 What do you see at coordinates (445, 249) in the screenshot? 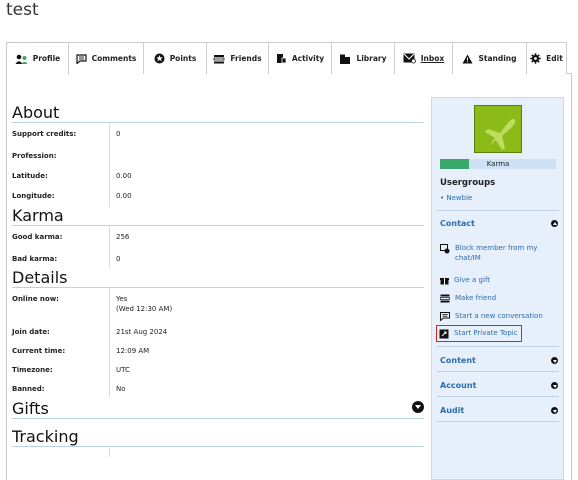
I see `block-chat-icon` at bounding box center [445, 249].